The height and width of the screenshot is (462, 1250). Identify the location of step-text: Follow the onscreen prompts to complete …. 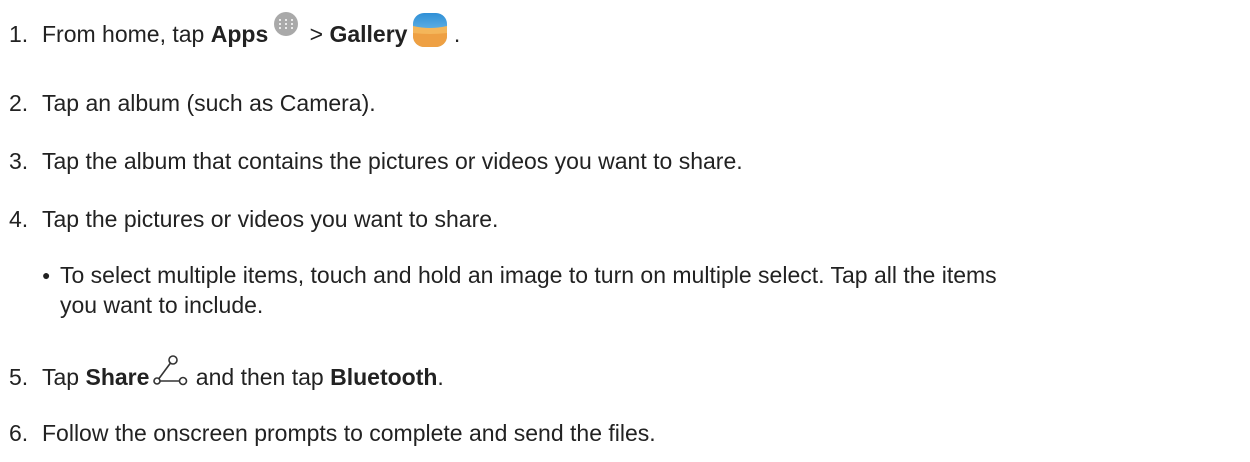
(349, 433).